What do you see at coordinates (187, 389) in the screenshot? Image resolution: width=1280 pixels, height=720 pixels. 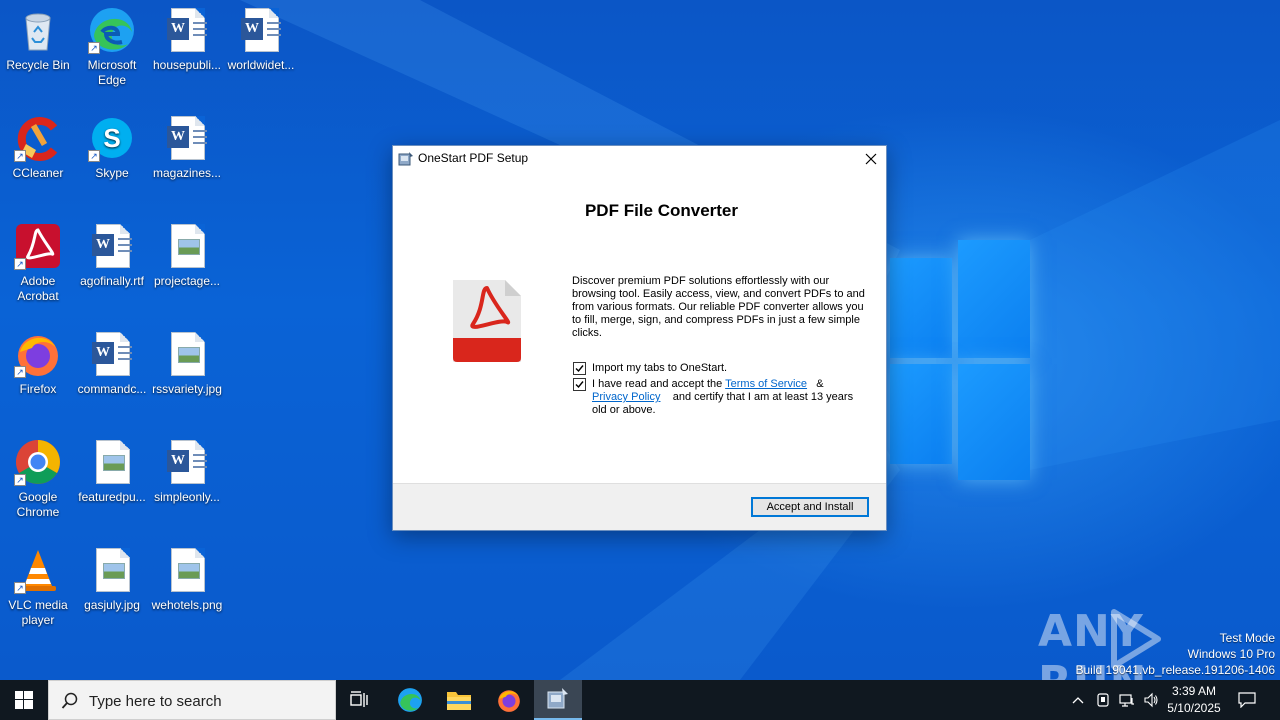 I see `desktop-icon-label: rssvariety.jpg` at bounding box center [187, 389].